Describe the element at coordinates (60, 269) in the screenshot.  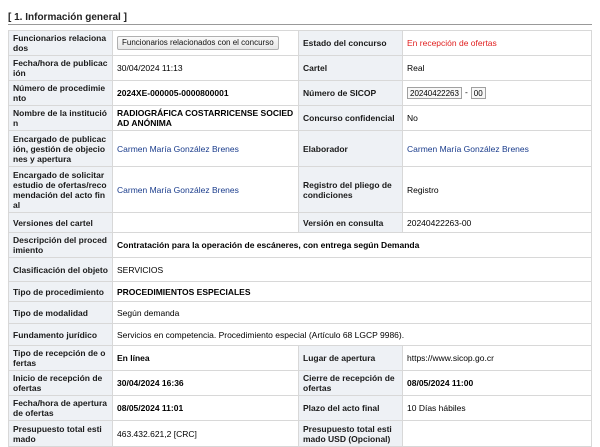
I see `label-clasificacion: Clasificación del objeto` at that location.